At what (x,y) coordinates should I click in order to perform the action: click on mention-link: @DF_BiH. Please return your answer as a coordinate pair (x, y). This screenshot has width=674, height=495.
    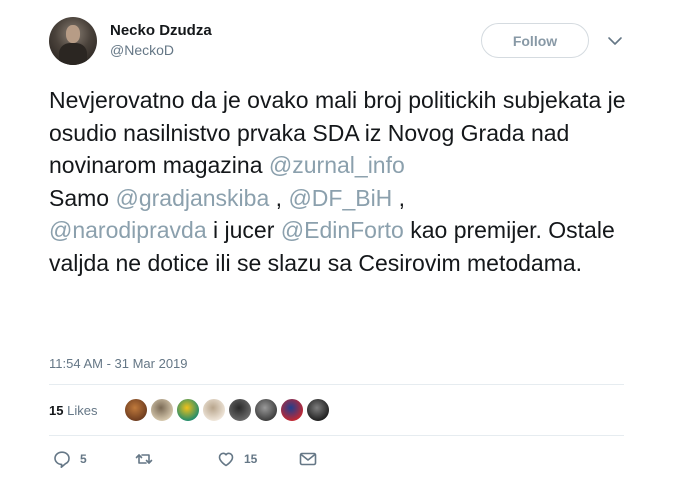
    Looking at the image, I should click on (340, 198).